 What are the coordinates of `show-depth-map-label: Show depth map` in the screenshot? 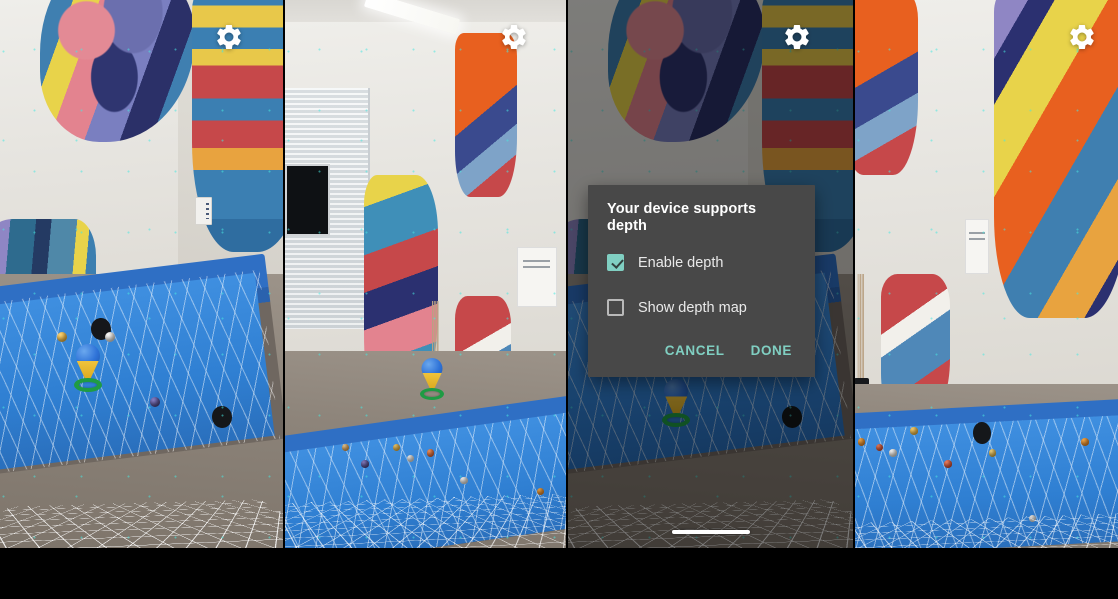 It's located at (692, 307).